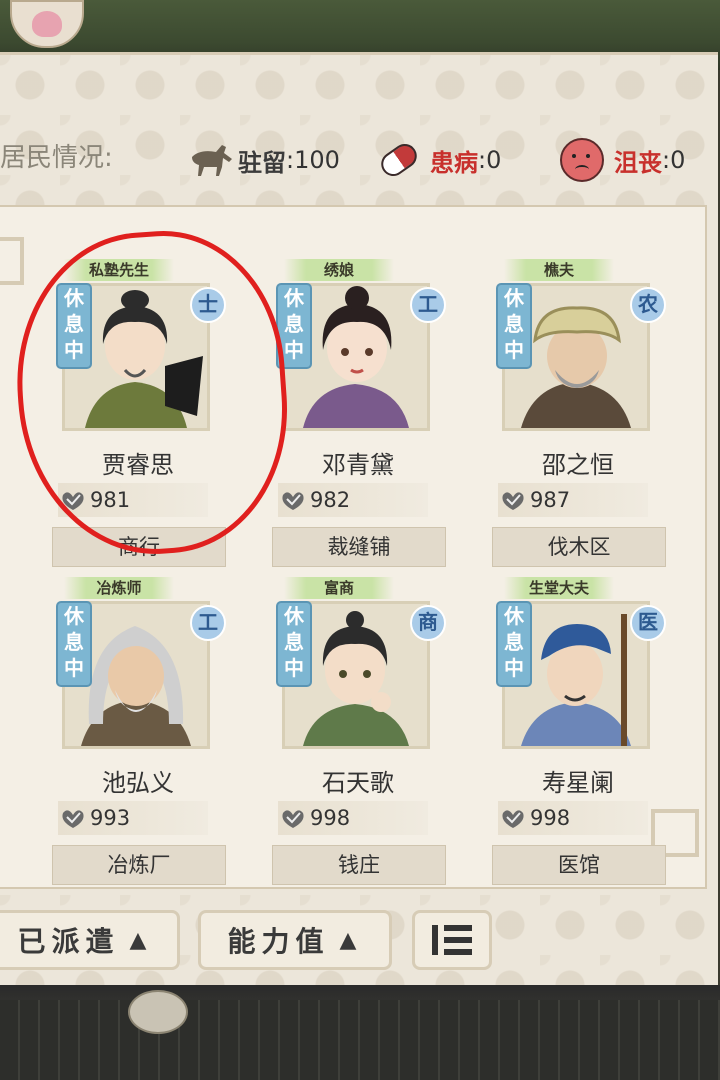 The width and height of the screenshot is (720, 1080). What do you see at coordinates (578, 783) in the screenshot?
I see `resident-name: 寿星阑` at bounding box center [578, 783].